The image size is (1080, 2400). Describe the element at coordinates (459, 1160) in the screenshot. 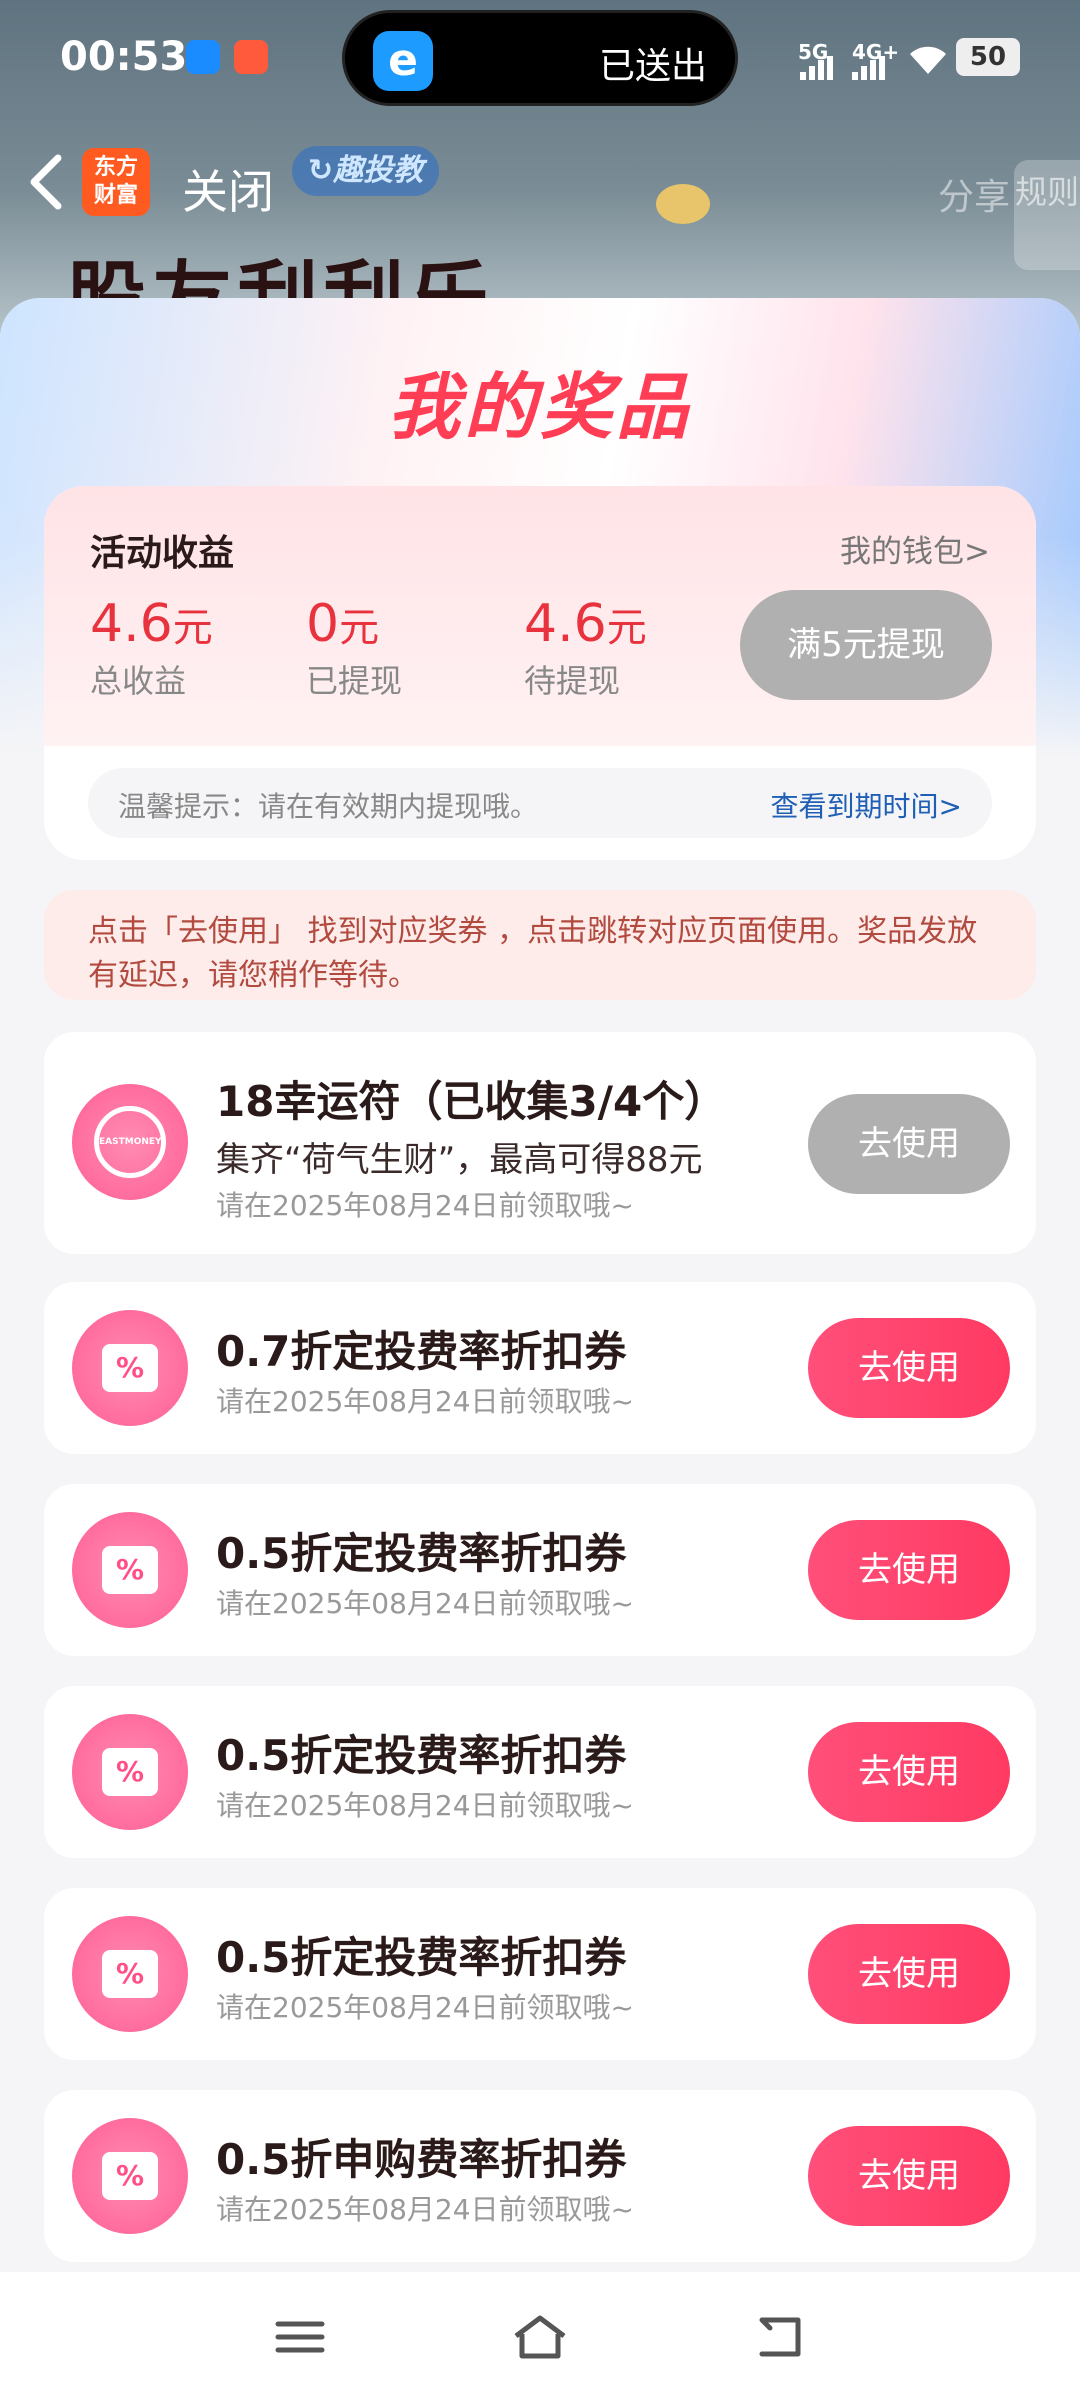

I see `prize-subtitle: 集齐“荷气生财”，最高可得88元` at that location.